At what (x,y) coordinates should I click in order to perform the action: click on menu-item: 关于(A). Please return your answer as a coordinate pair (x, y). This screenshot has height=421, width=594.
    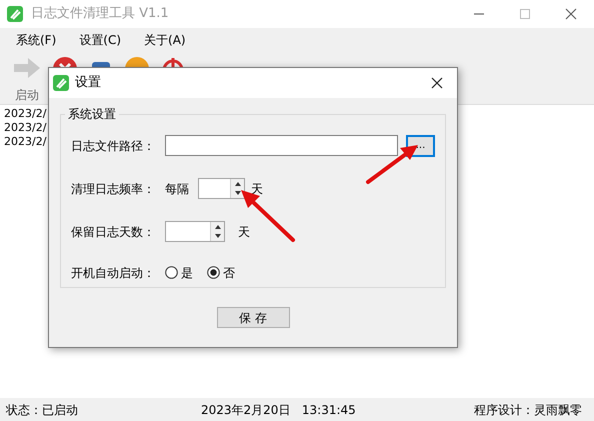
    Looking at the image, I should click on (165, 40).